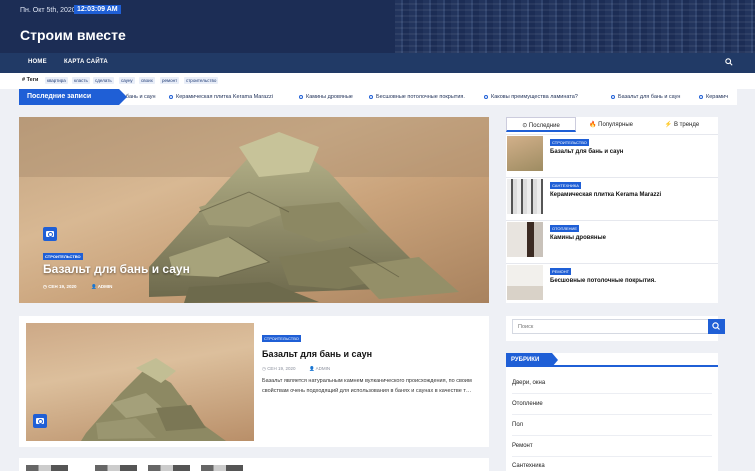  I want to click on category-link: Отопление, so click(527, 404).